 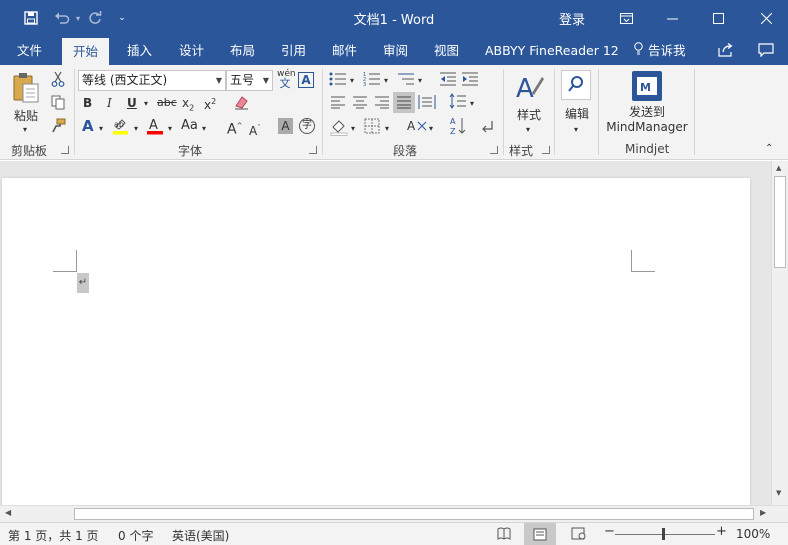 What do you see at coordinates (487, 129) in the screenshot?
I see `show-marks-icon` at bounding box center [487, 129].